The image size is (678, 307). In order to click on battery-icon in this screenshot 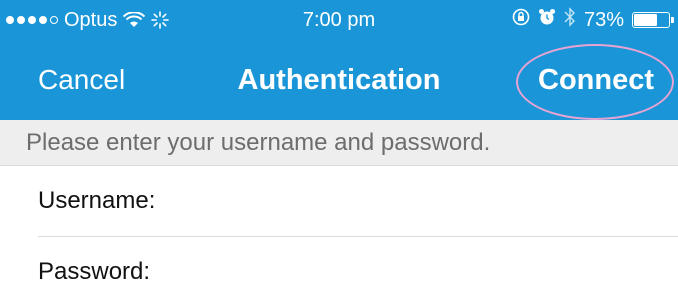, I will do `click(653, 20)`.